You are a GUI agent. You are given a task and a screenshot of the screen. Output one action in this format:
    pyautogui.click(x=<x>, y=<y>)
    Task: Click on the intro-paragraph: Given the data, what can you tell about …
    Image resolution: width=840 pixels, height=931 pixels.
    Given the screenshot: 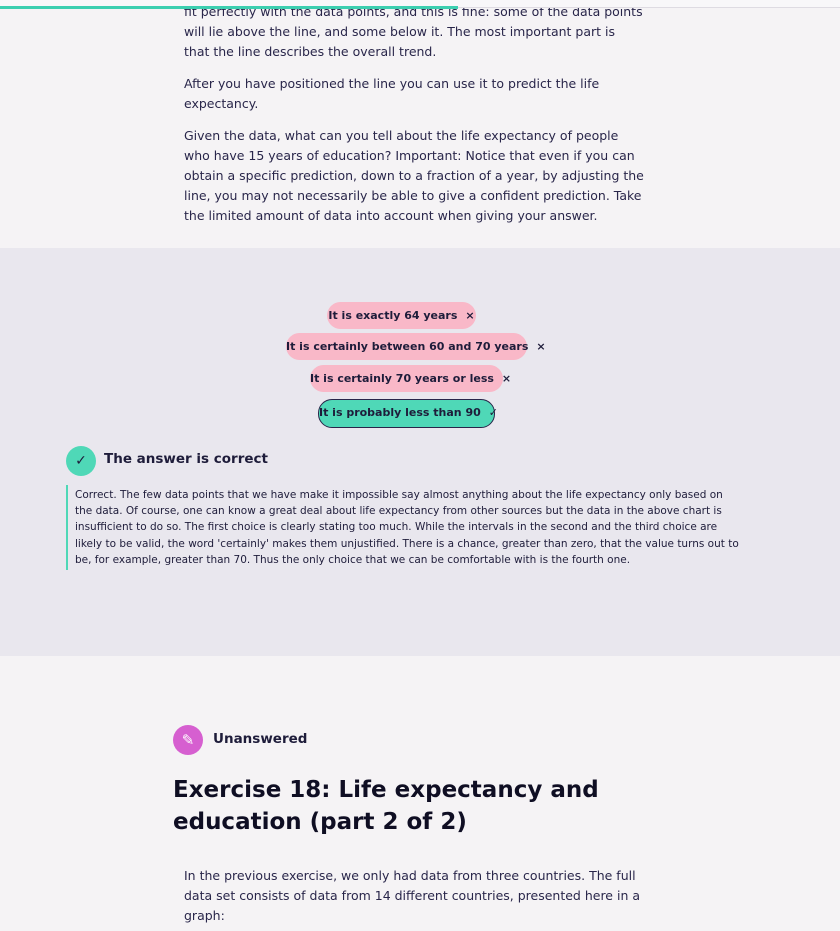 What is the action you would take?
    pyautogui.click(x=414, y=175)
    